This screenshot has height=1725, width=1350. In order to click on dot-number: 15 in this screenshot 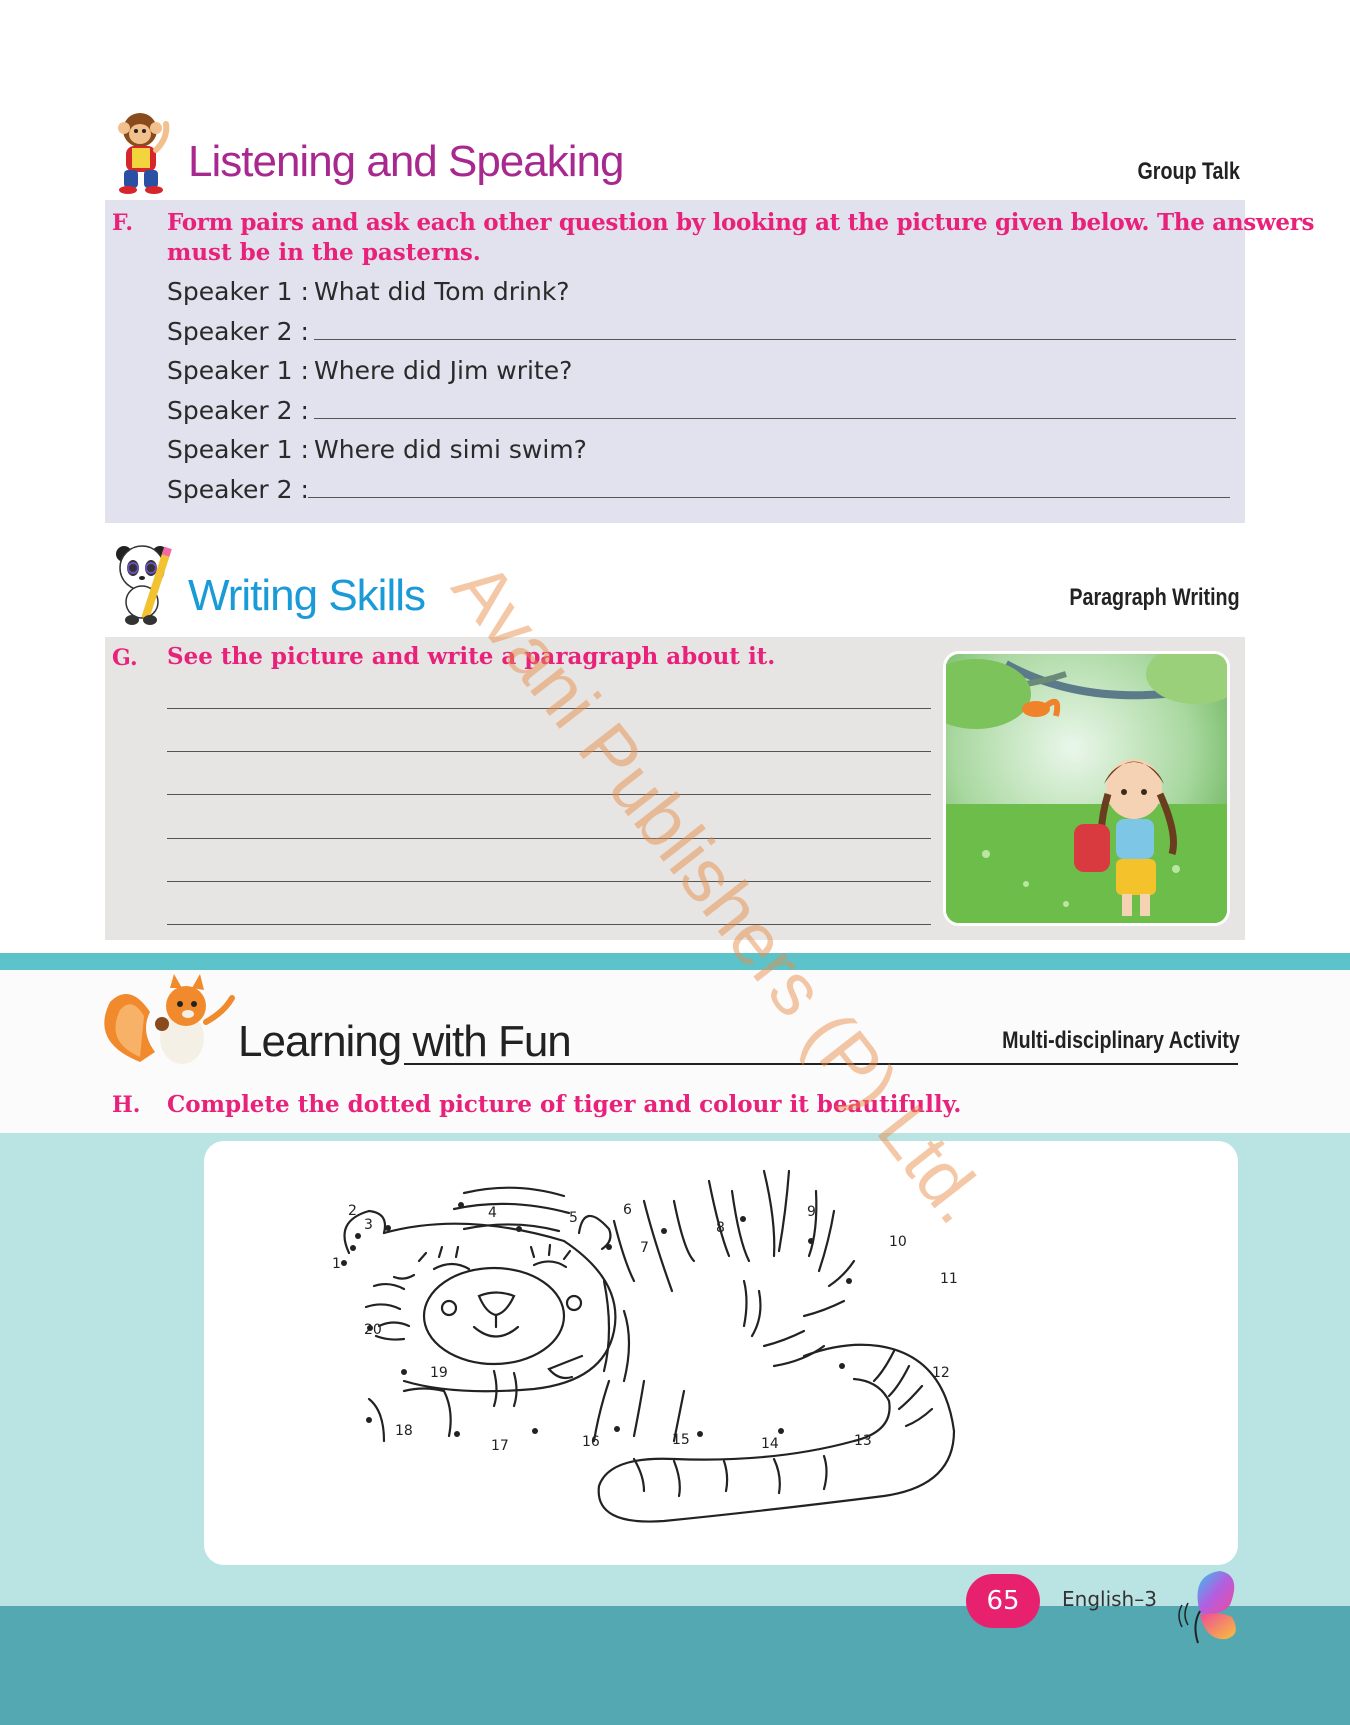, I will do `click(681, 1440)`.